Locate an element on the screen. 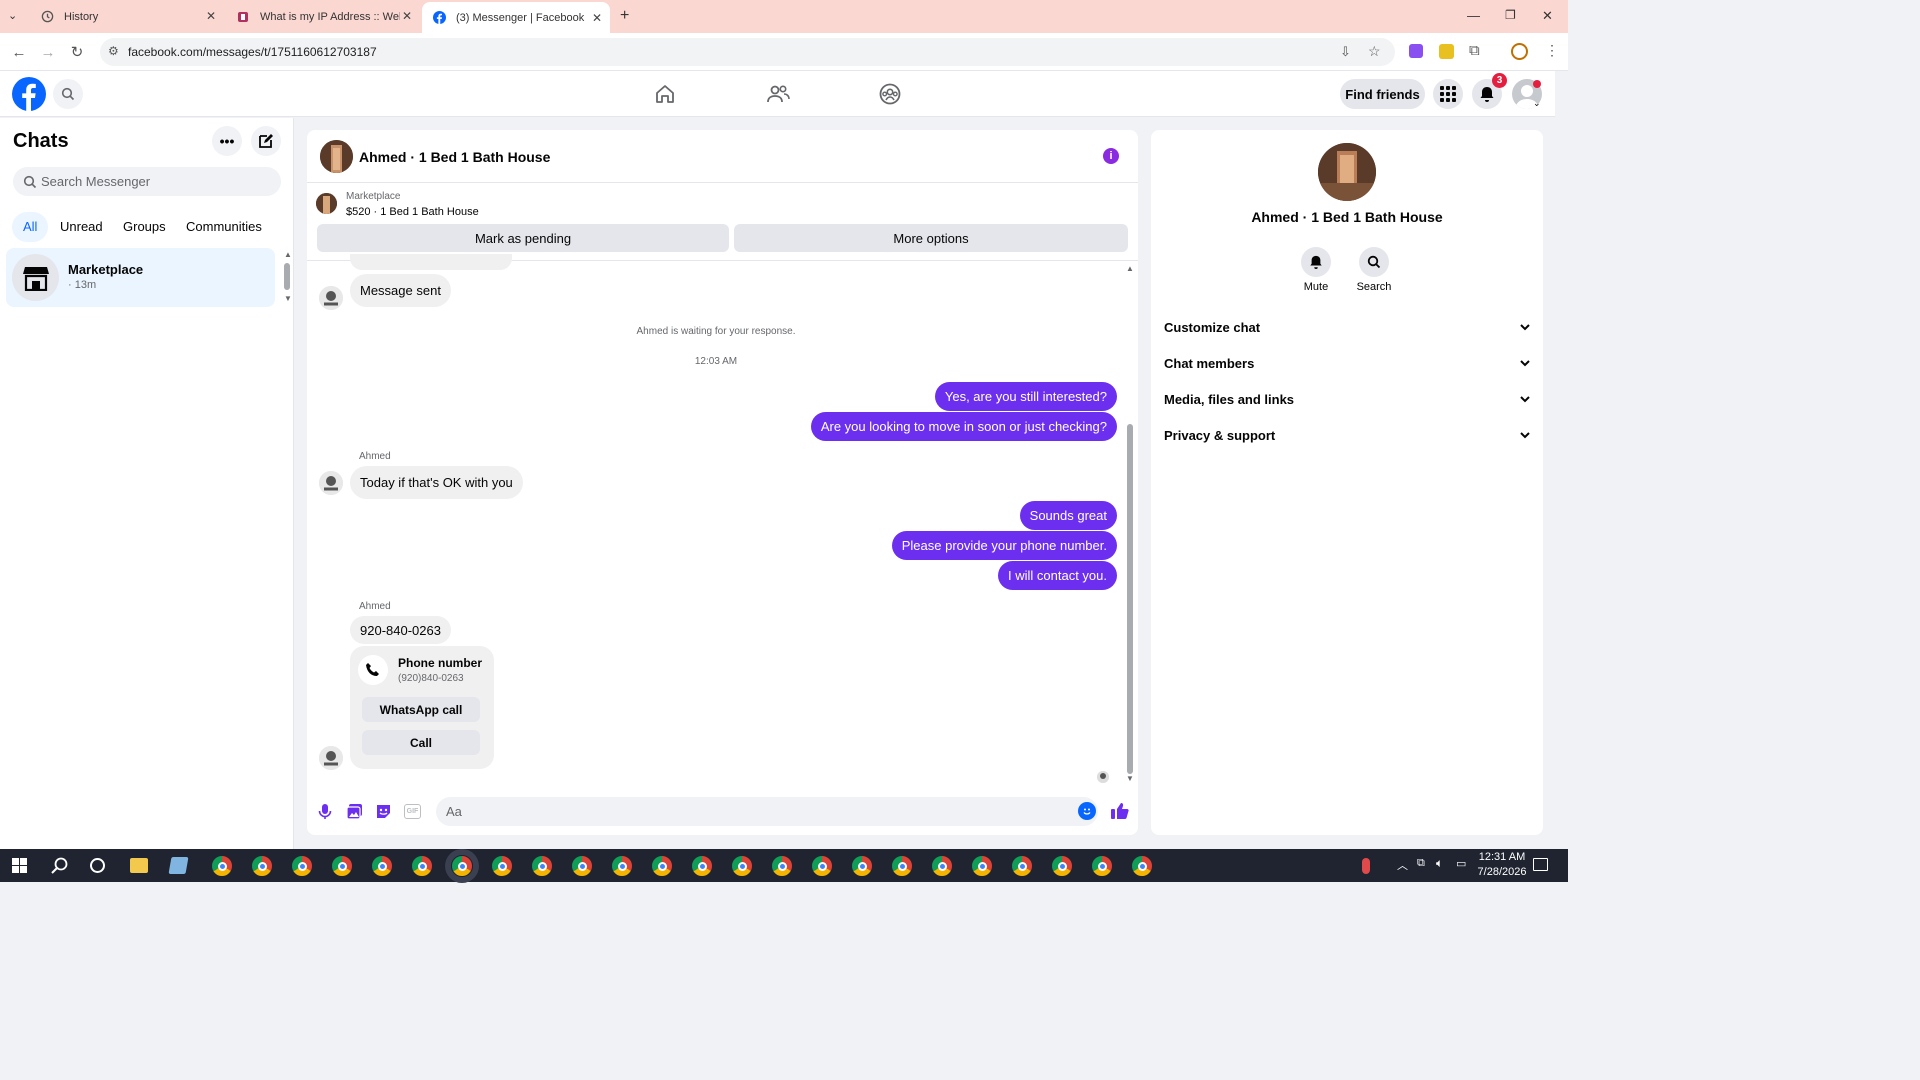 This screenshot has width=1920, height=1080. friends-icon is located at coordinates (778, 95).